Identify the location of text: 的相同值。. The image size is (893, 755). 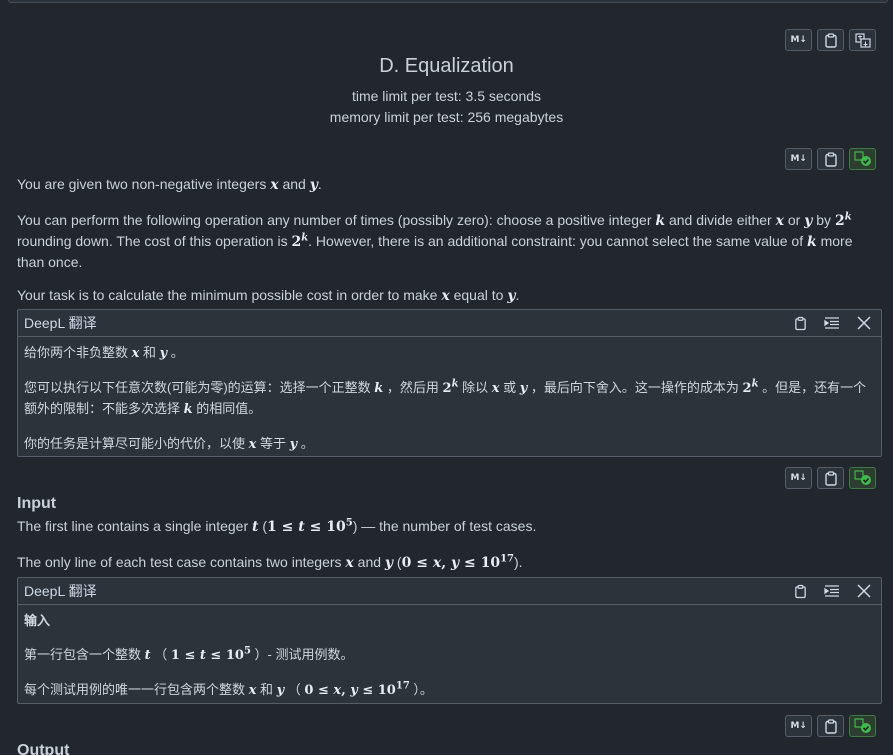
(227, 408).